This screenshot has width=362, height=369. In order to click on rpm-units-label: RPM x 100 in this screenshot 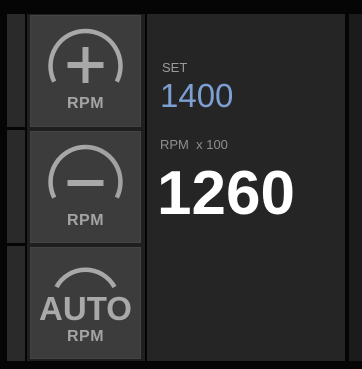, I will do `click(194, 144)`.